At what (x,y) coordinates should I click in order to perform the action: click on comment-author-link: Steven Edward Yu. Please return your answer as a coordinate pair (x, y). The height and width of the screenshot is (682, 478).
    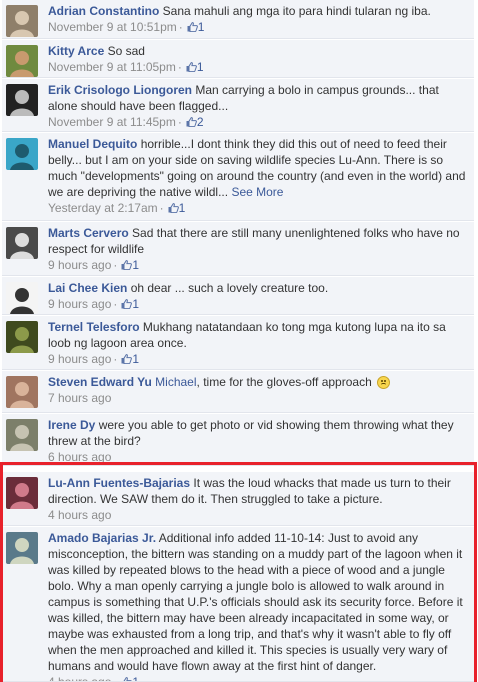
    Looking at the image, I should click on (100, 382).